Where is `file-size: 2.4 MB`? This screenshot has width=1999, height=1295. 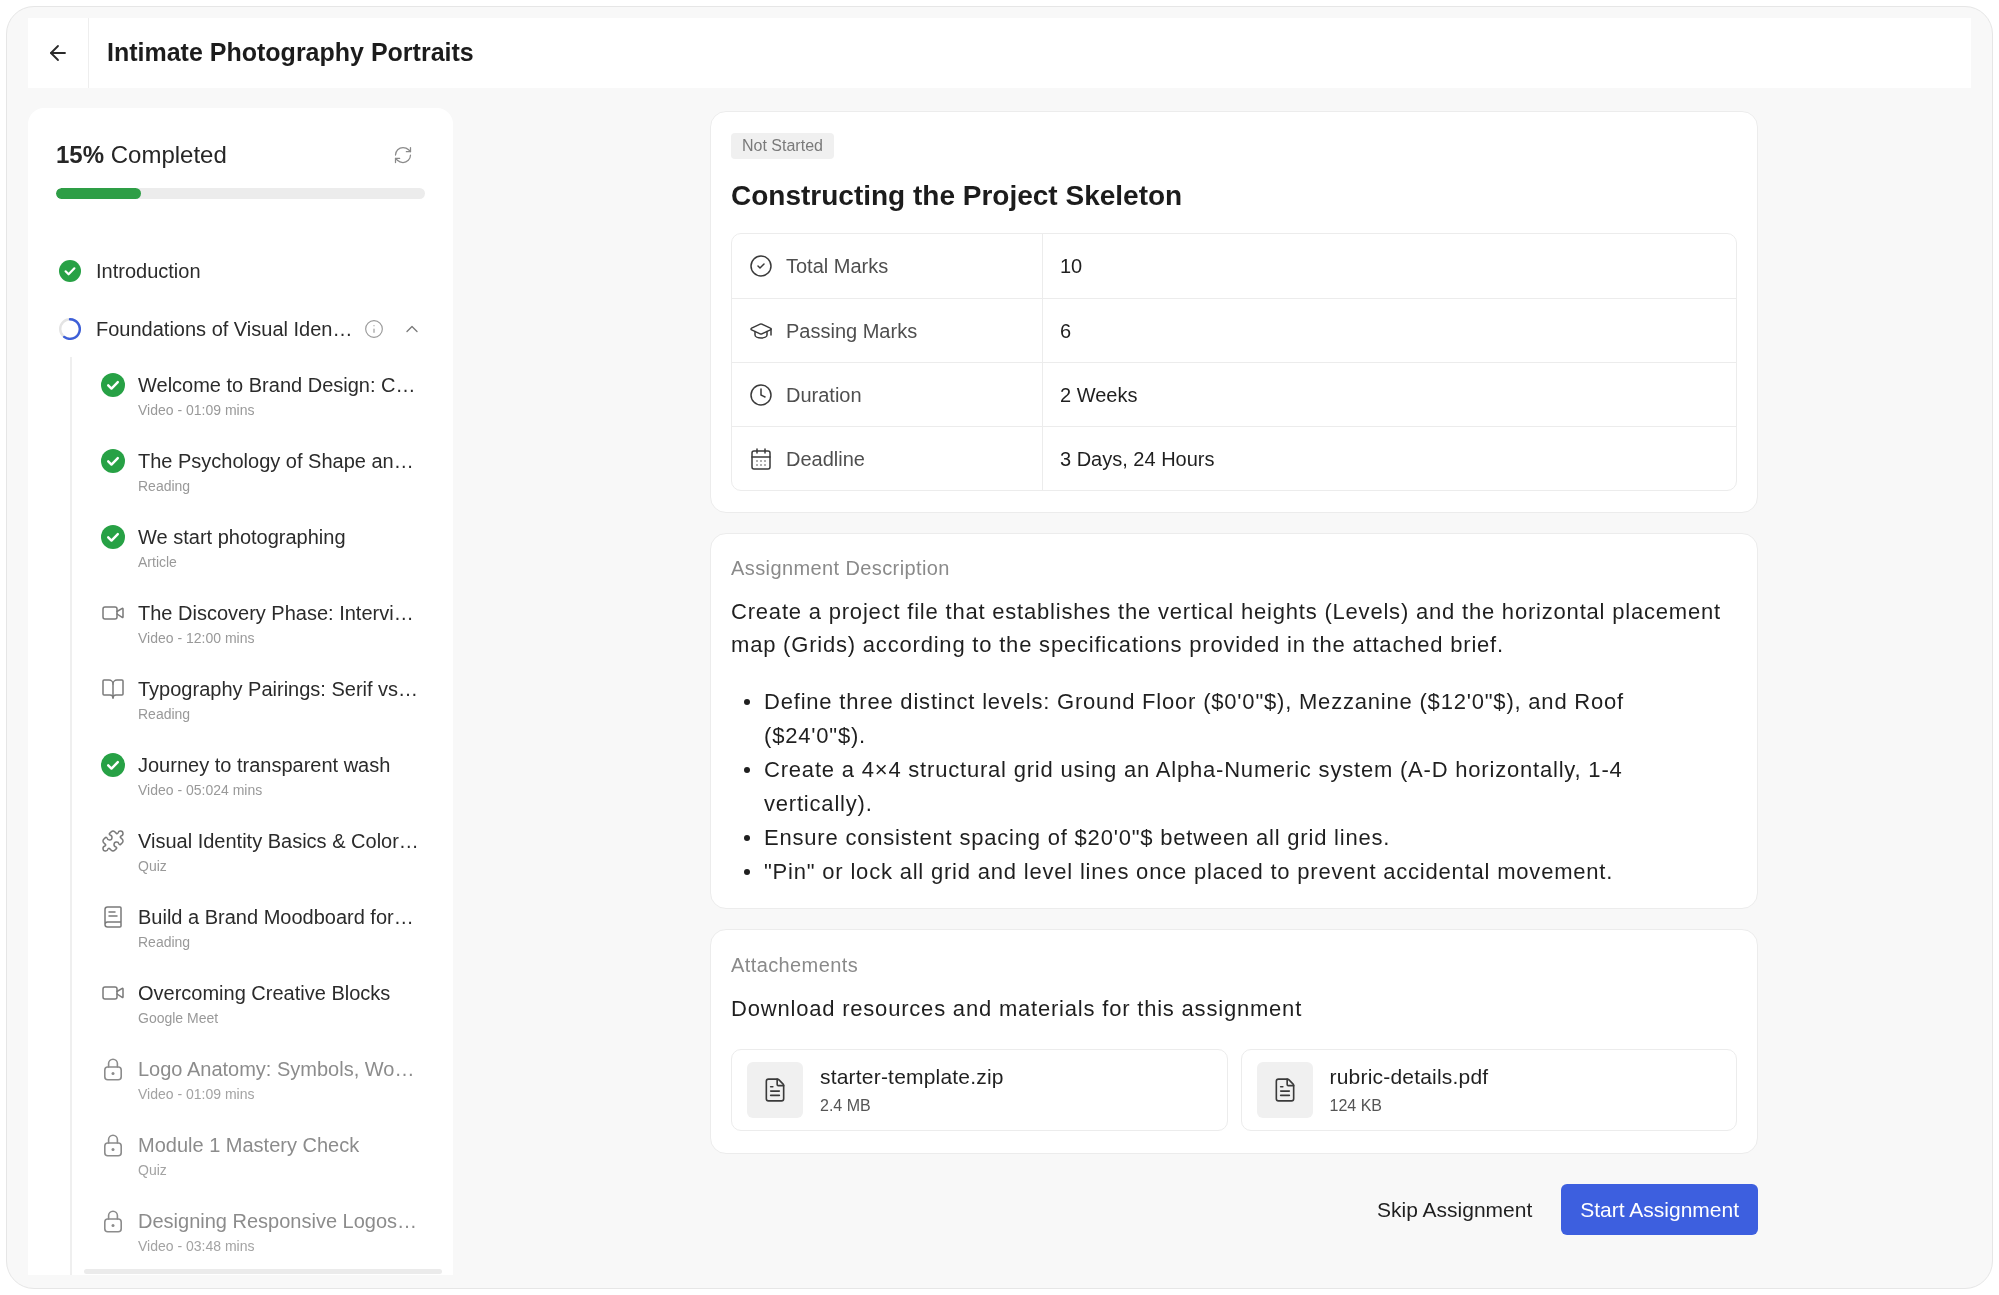 file-size: 2.4 MB is located at coordinates (846, 1106).